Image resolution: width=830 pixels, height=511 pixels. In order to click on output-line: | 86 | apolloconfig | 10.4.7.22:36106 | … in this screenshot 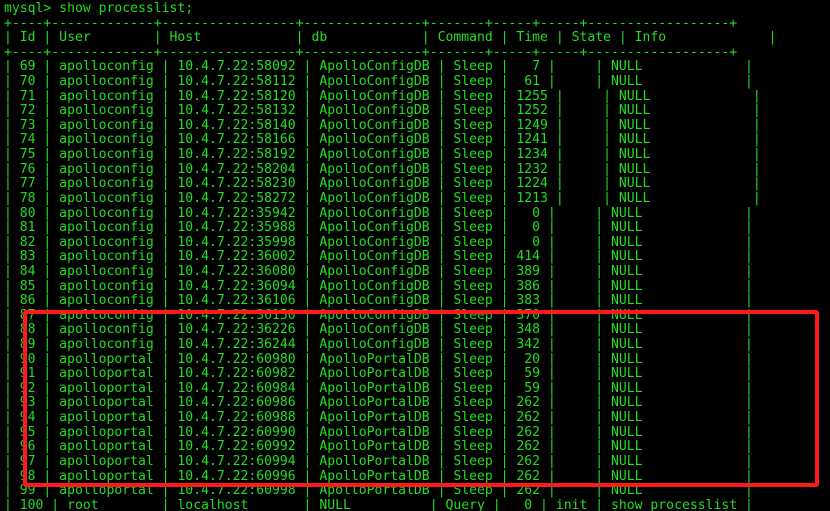, I will do `click(378, 301)`.